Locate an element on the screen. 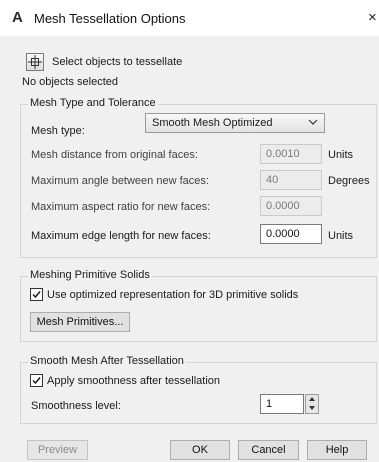  spin-down-icon is located at coordinates (312, 408).